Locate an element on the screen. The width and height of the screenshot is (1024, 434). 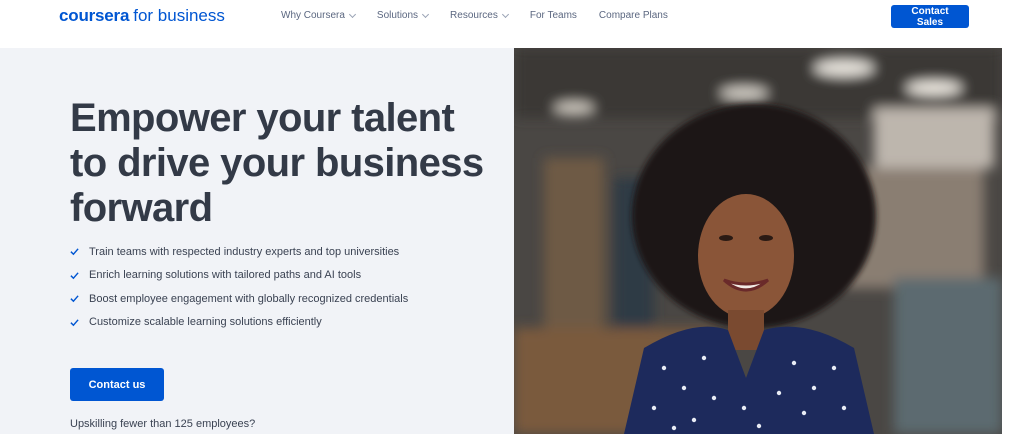
nav-item-why-coursera: Why Coursera is located at coordinates (318, 15).